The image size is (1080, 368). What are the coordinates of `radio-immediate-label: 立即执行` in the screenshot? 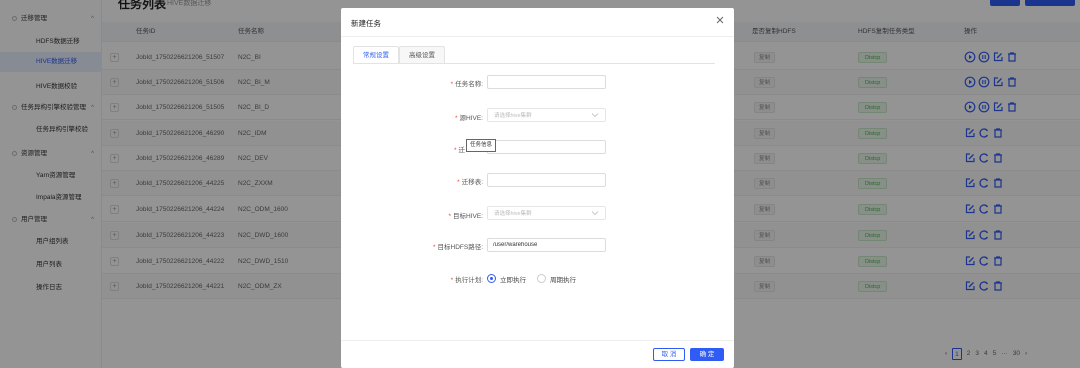 It's located at (513, 279).